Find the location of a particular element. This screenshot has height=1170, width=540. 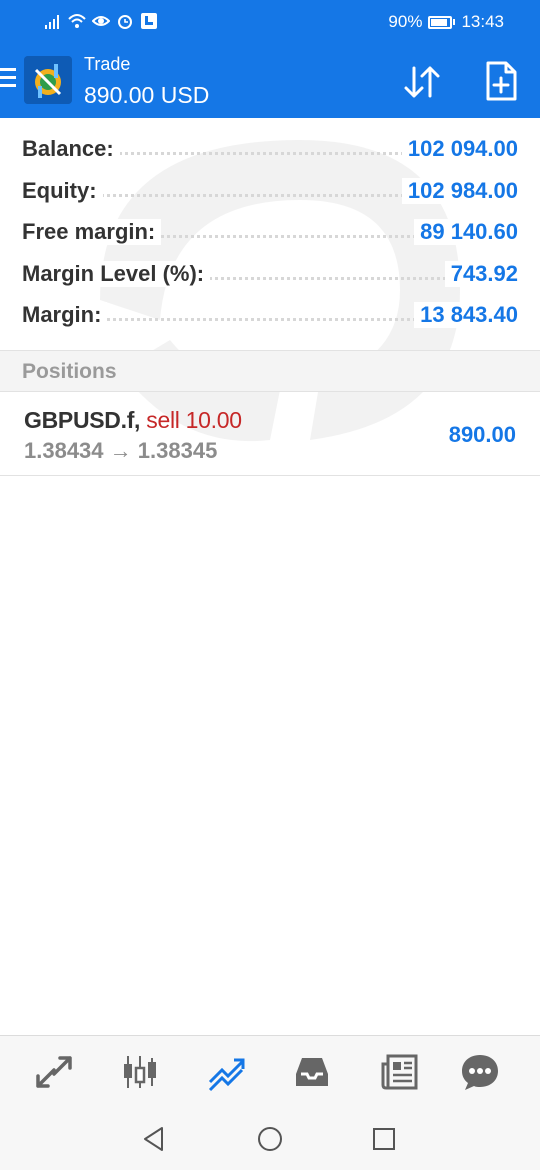

summary-row-equity: Equity: 102 984.00 is located at coordinates (270, 193).